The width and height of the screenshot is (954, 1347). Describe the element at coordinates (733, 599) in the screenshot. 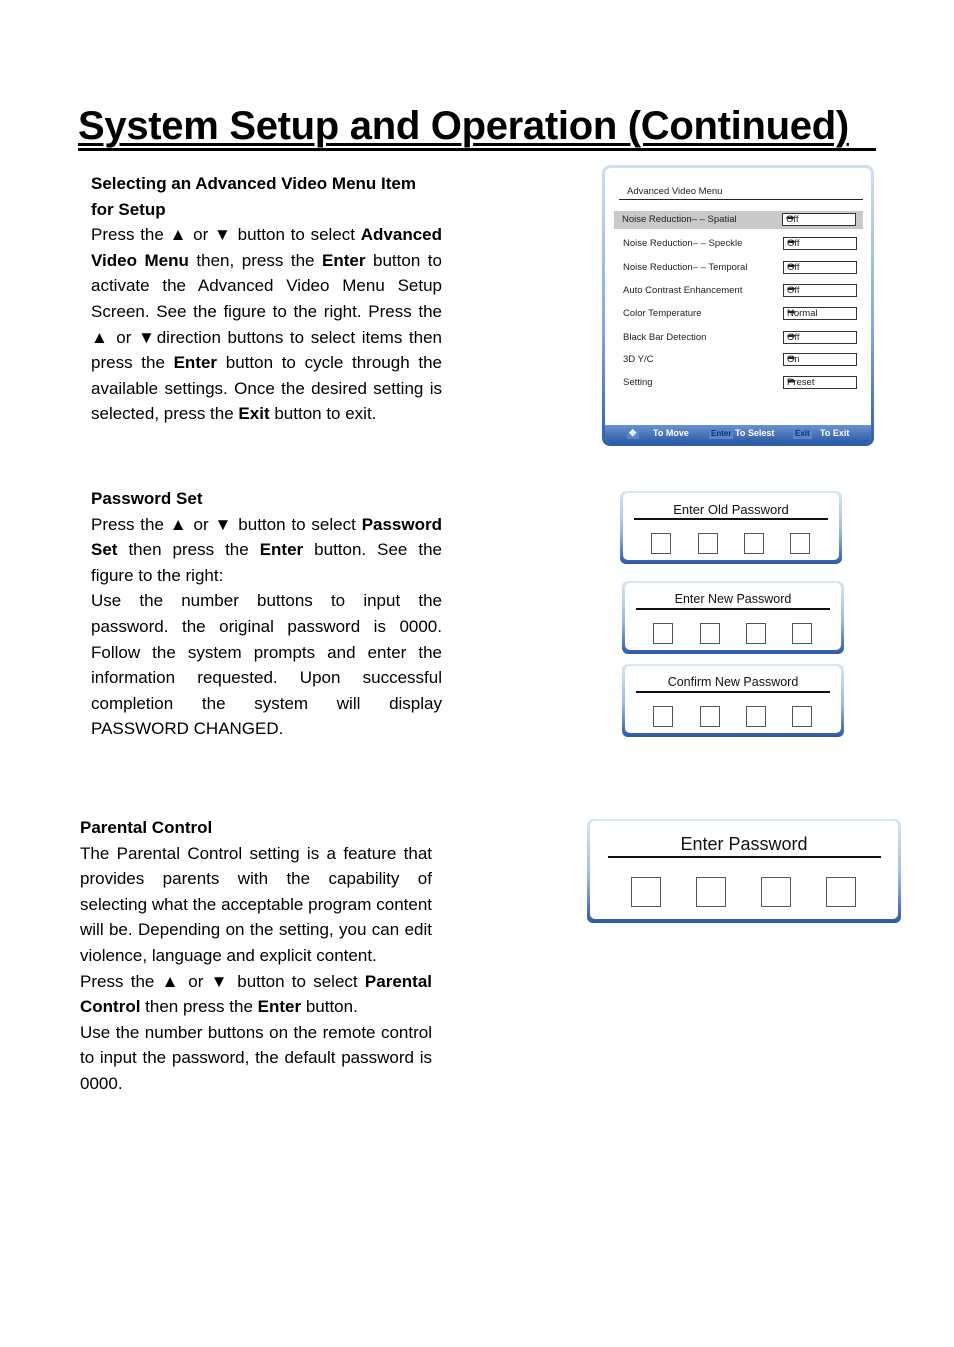

I see `dialog-title: Enter New Password` at that location.